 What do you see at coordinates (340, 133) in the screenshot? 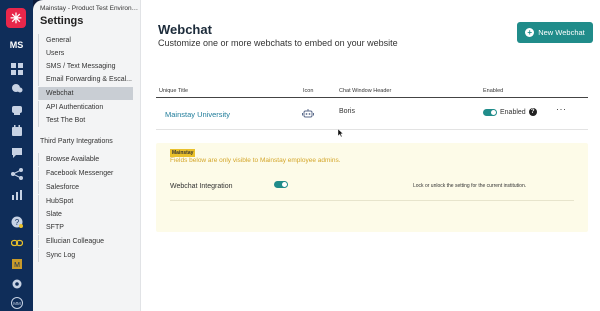
I see `mouse-cursor-icon` at bounding box center [340, 133].